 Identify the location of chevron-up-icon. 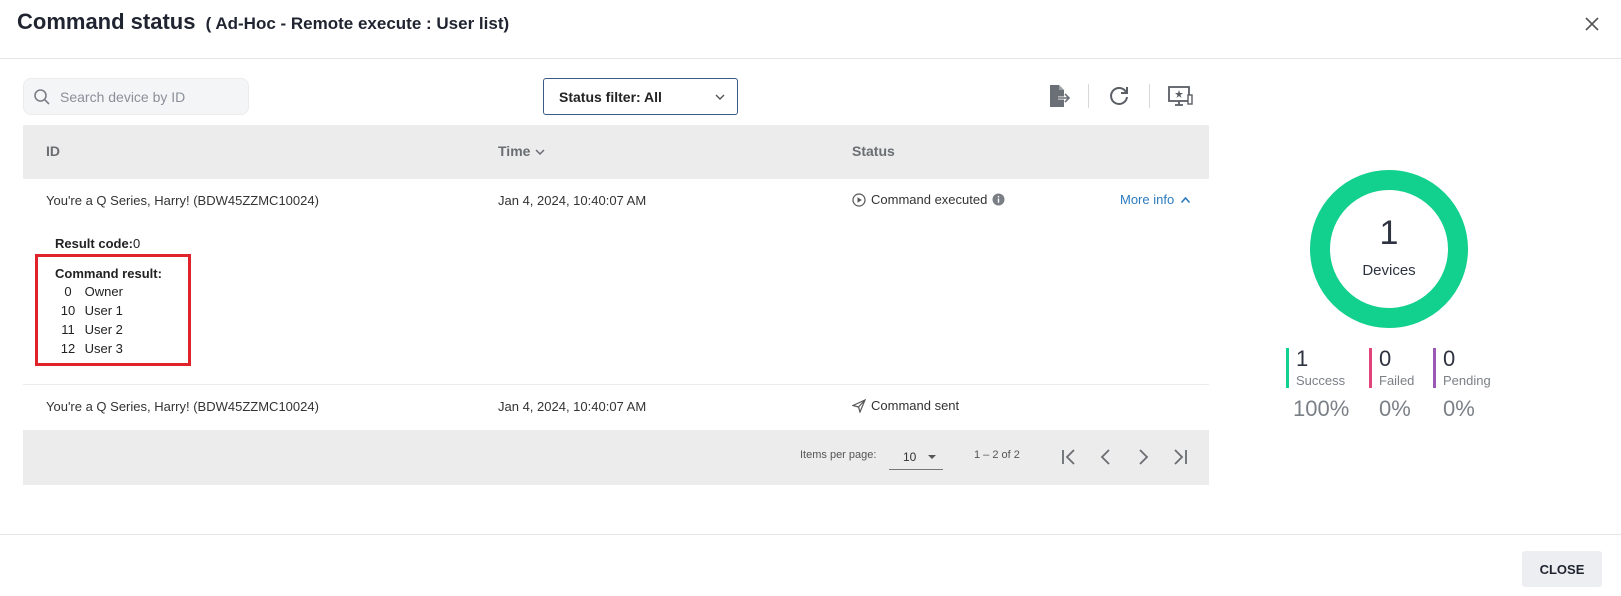
(1186, 199).